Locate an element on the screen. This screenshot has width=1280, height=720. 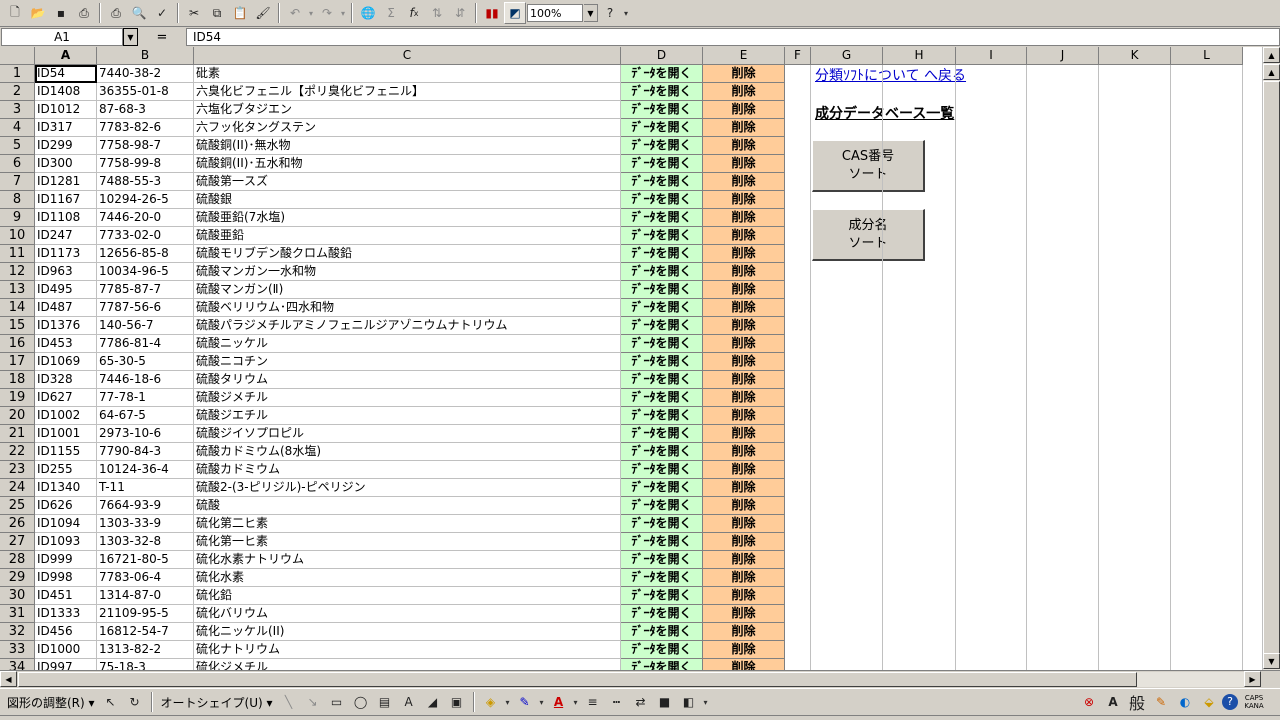
cell-cas-number: 7446-18-6 is located at coordinates (145, 380).